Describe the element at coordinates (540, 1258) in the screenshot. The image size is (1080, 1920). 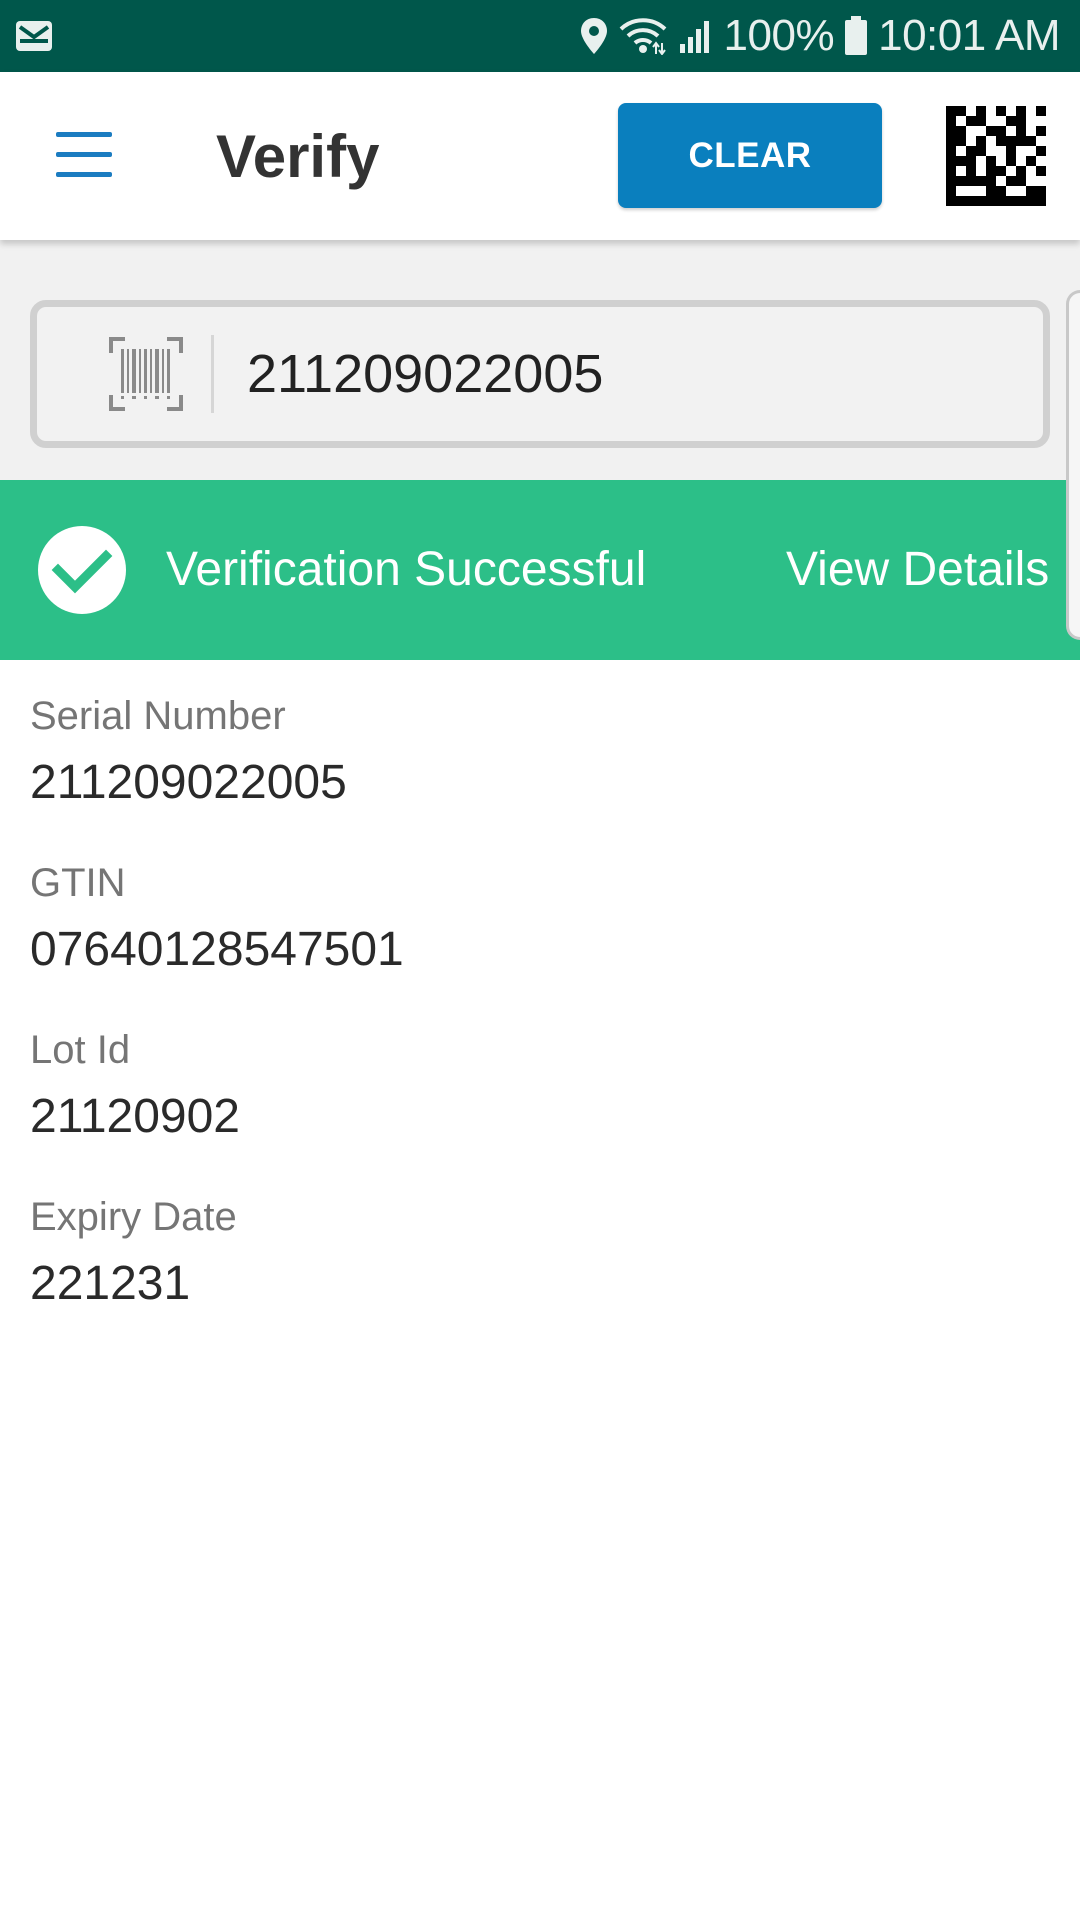
I see `field-expiry-date: Expiry Date 221231` at that location.